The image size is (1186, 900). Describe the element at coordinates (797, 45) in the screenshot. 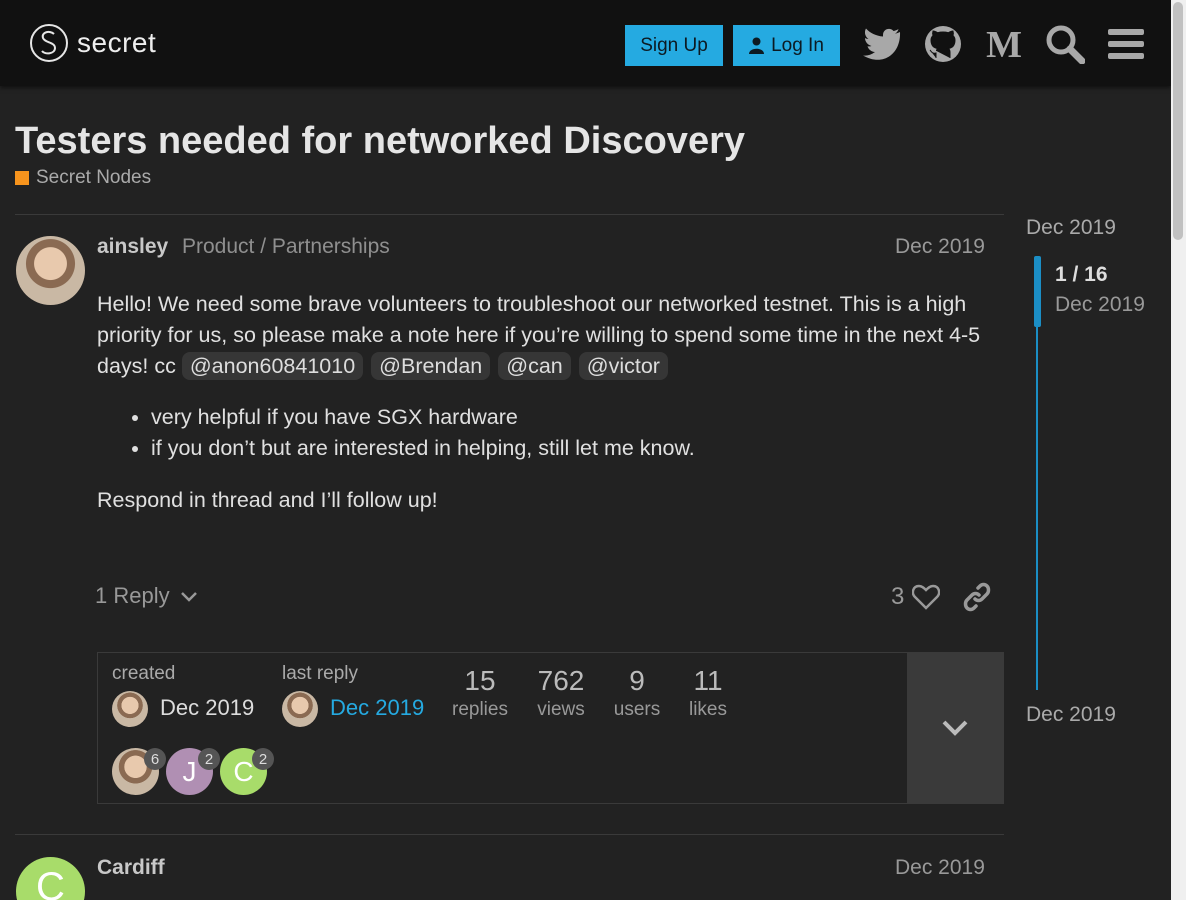

I see `log-in-label: Log In` at that location.